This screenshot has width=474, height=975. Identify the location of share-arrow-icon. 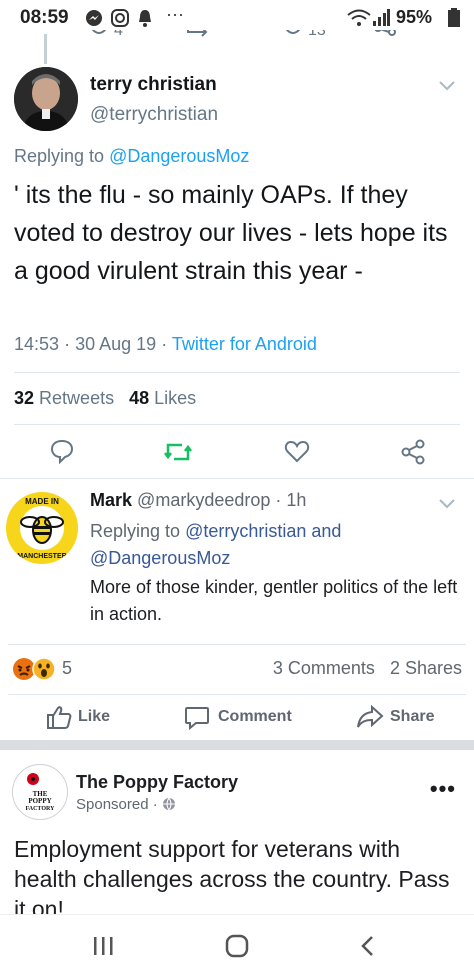
(370, 716).